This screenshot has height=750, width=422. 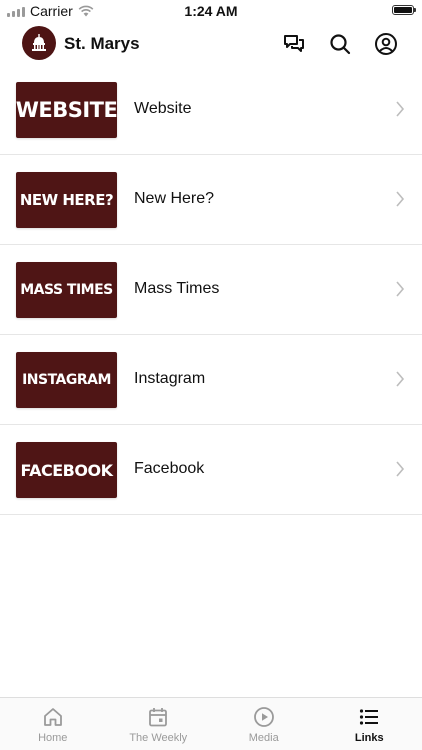 What do you see at coordinates (163, 108) in the screenshot?
I see `link-label: Website` at bounding box center [163, 108].